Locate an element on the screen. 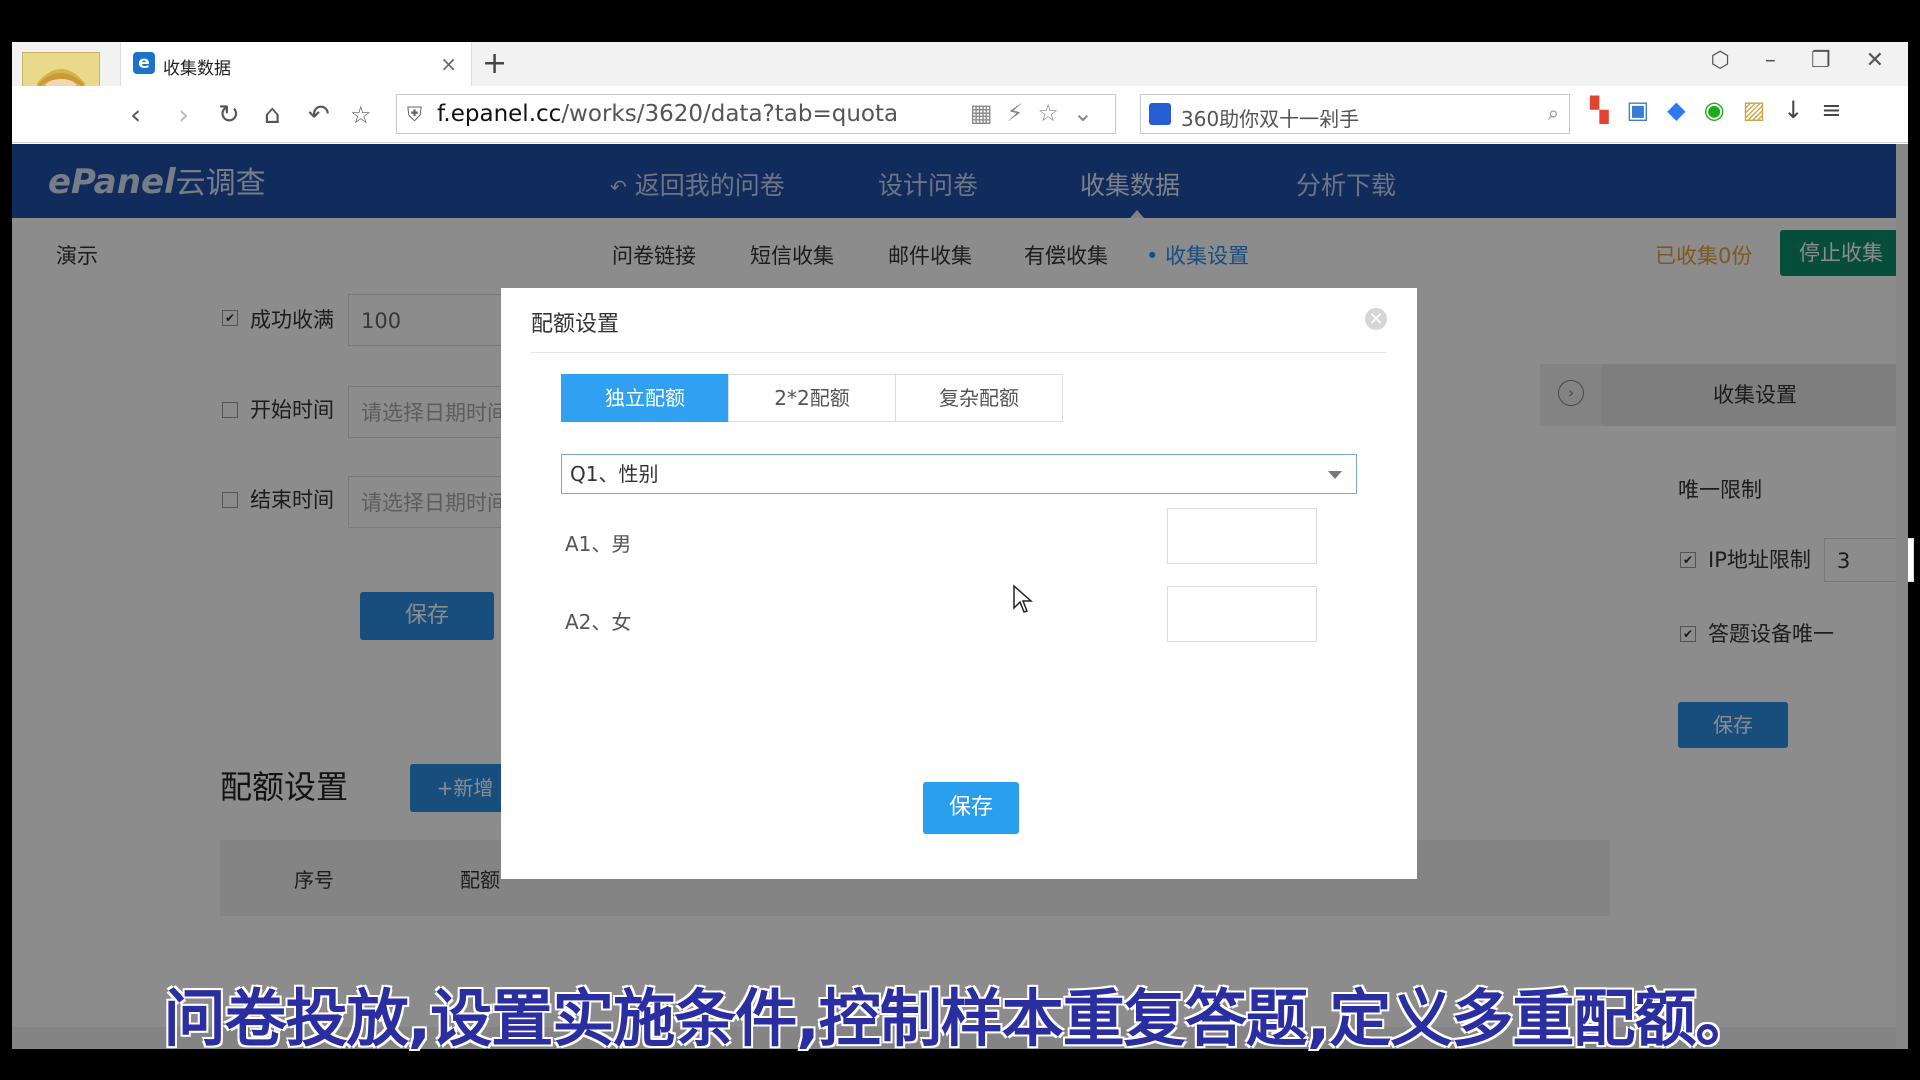 This screenshot has width=1920, height=1080. tab-complex-quota: 复杂配额 is located at coordinates (979, 398).